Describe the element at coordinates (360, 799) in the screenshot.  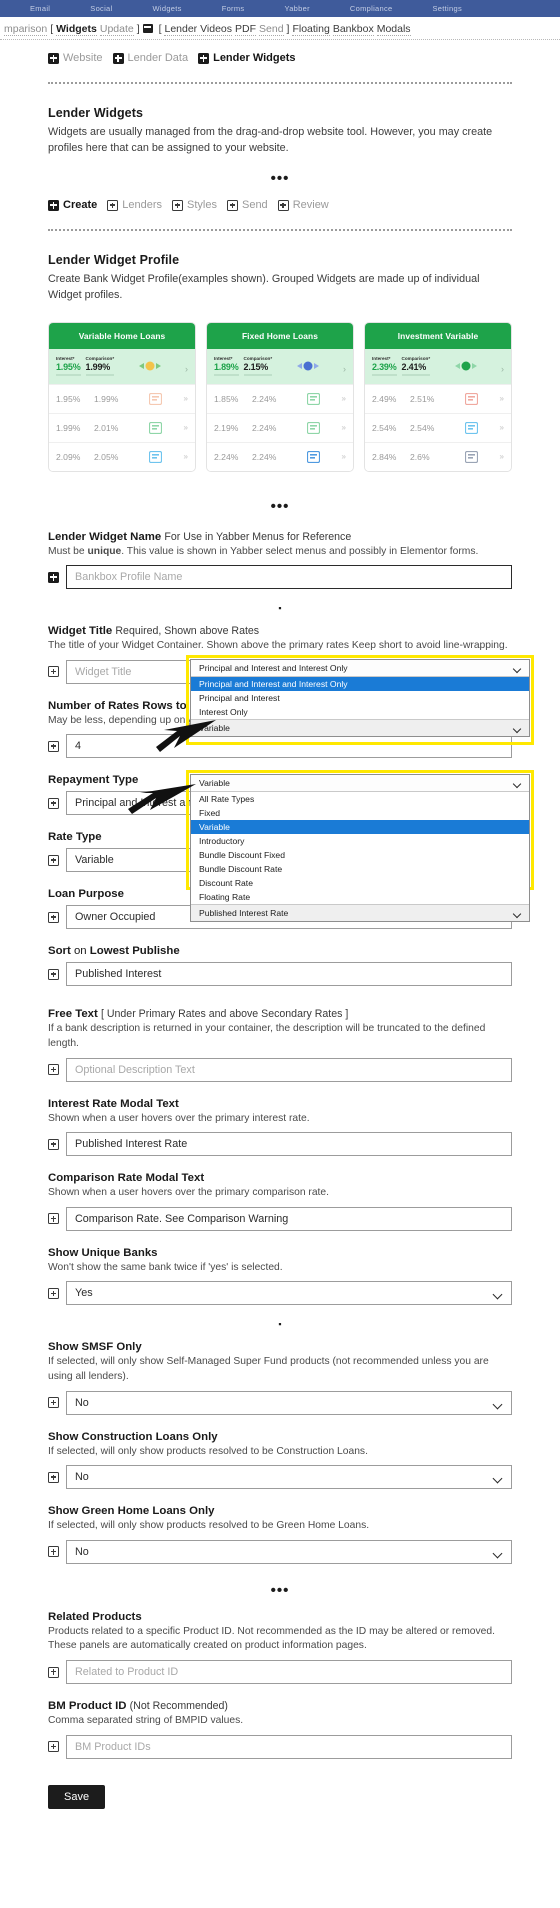
I see `dropdown-option: All Rate Types` at that location.